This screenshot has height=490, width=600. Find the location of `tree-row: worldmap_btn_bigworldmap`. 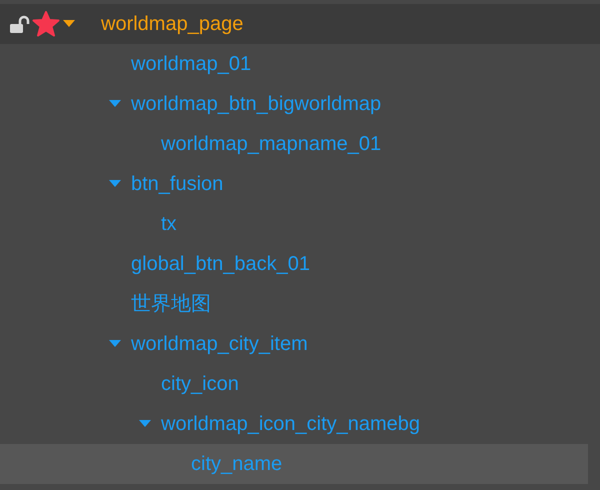

tree-row: worldmap_btn_bigworldmap is located at coordinates (300, 104).